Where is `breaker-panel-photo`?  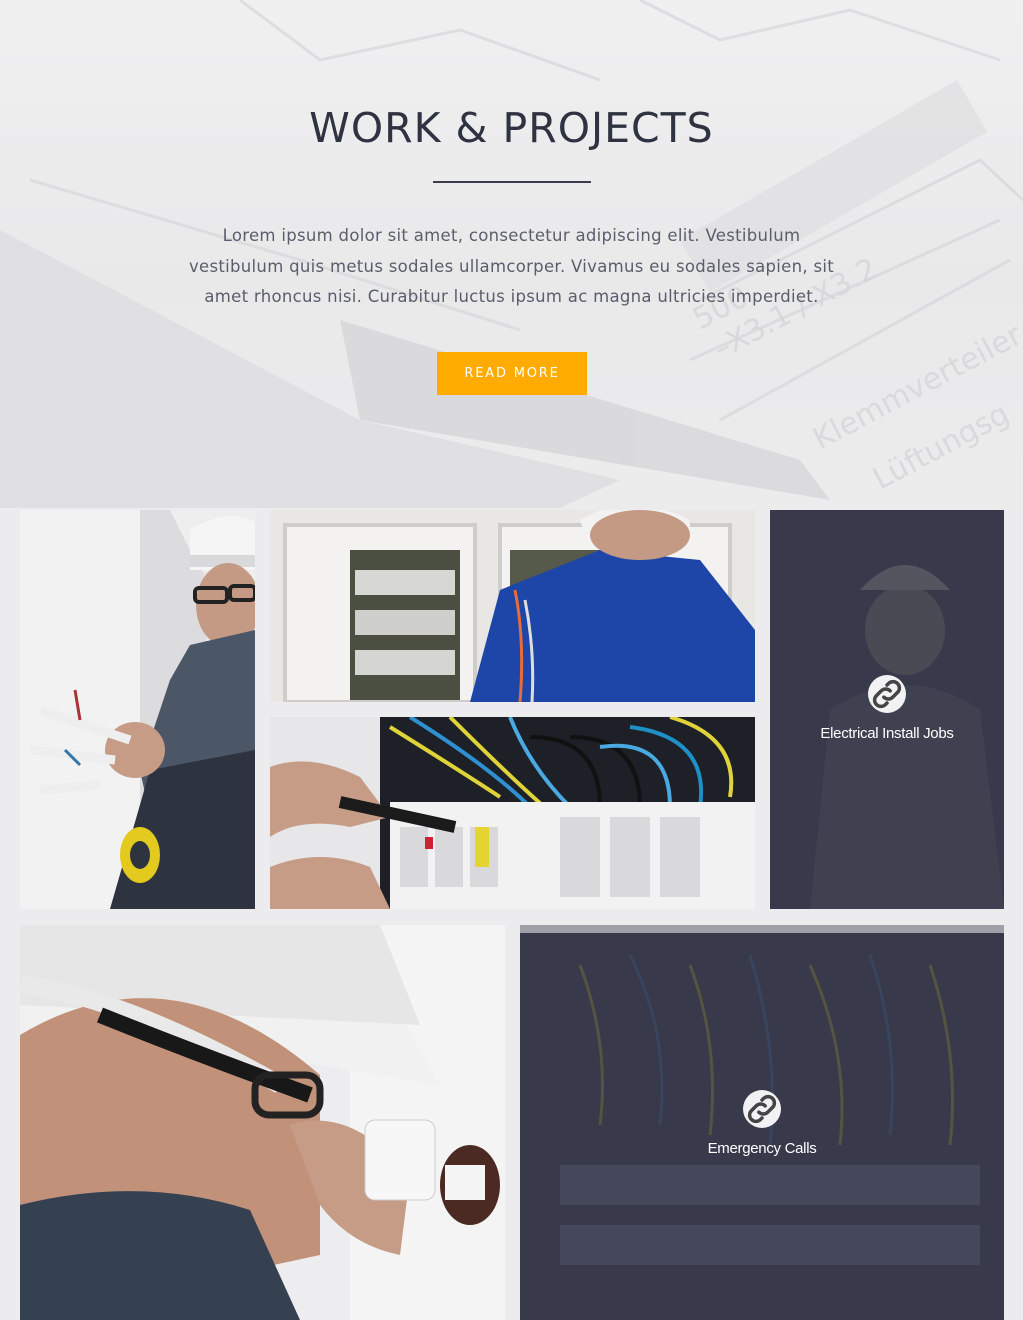
breaker-panel-photo is located at coordinates (512, 813).